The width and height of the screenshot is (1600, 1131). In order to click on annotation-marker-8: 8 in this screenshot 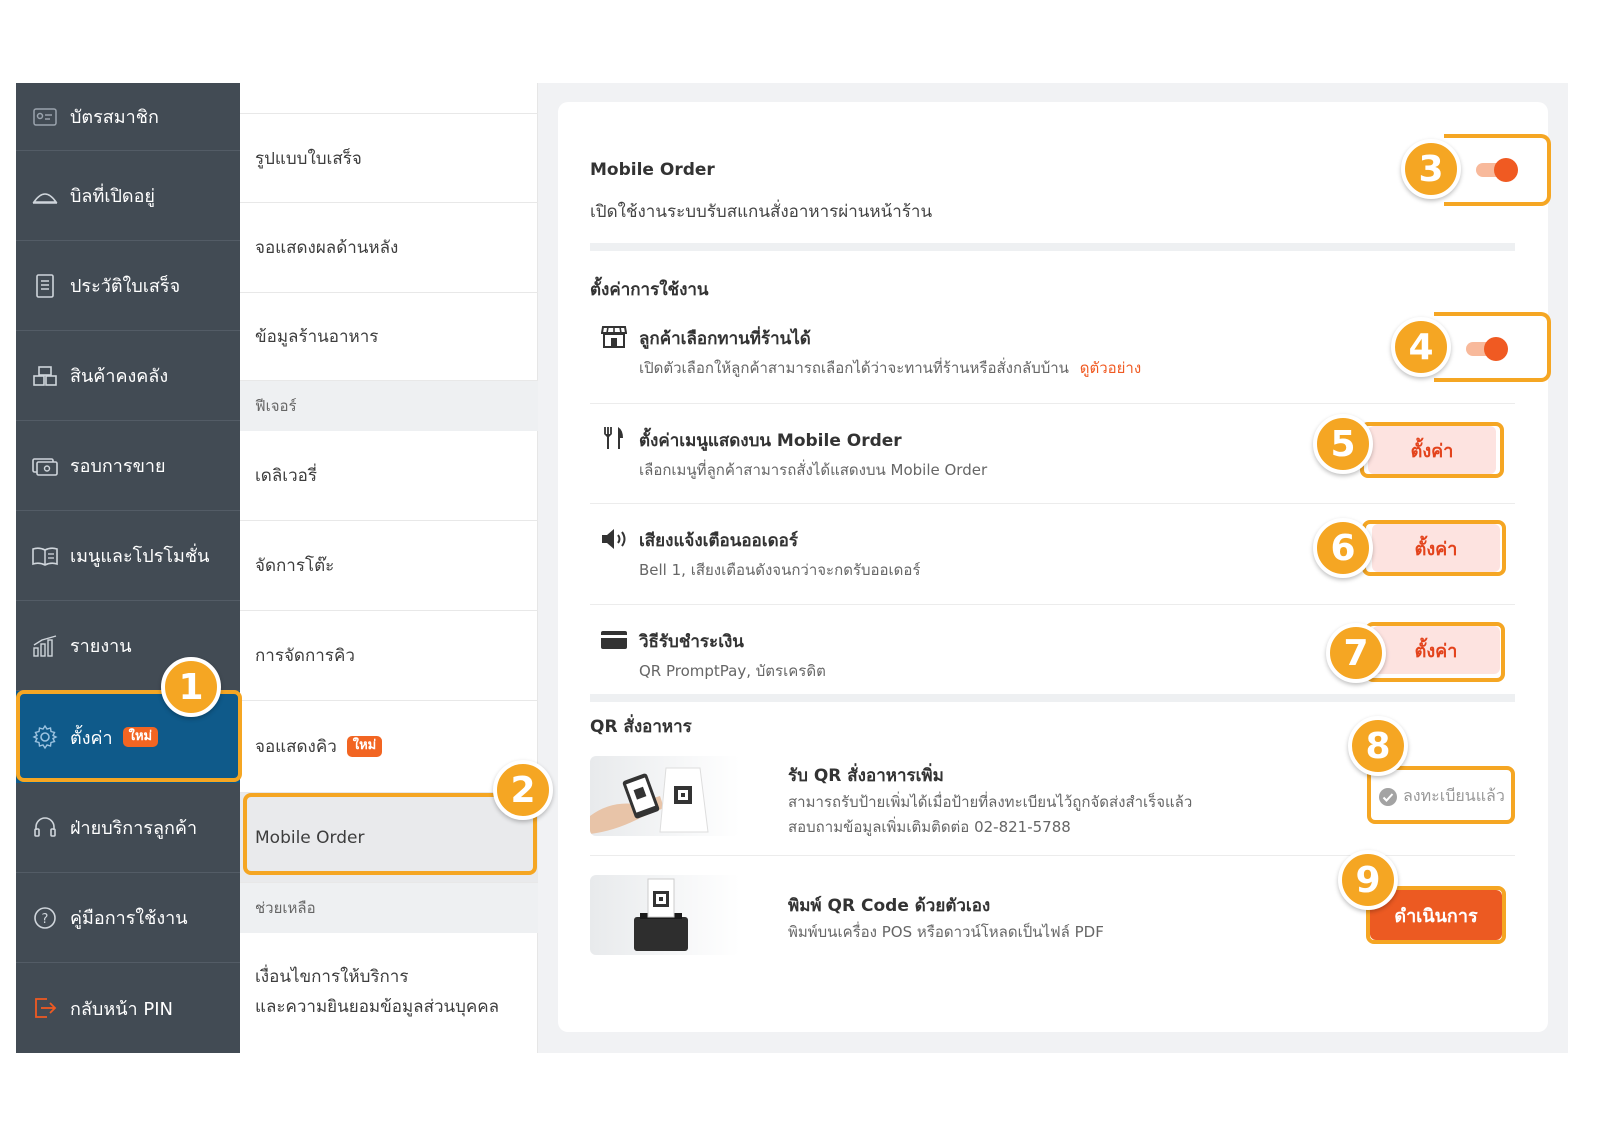, I will do `click(1378, 746)`.